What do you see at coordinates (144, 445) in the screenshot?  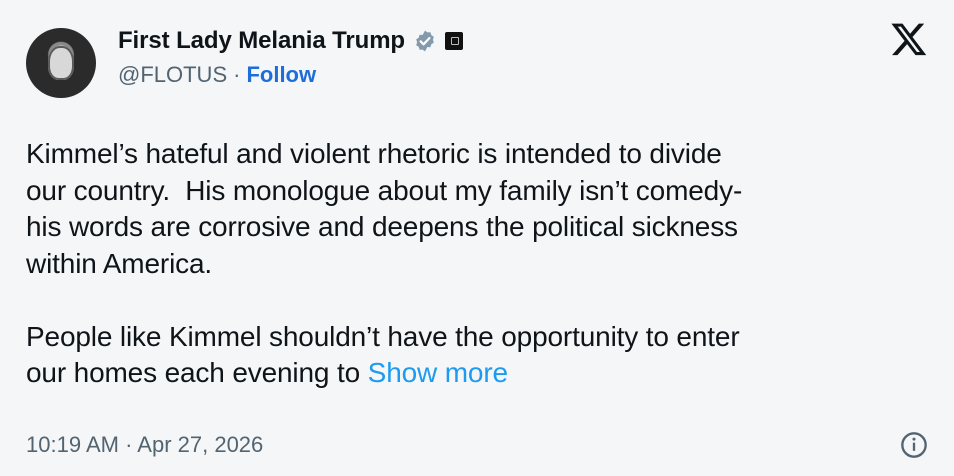 I see `timestamp: 10:19 AM · Apr 27, 2026` at bounding box center [144, 445].